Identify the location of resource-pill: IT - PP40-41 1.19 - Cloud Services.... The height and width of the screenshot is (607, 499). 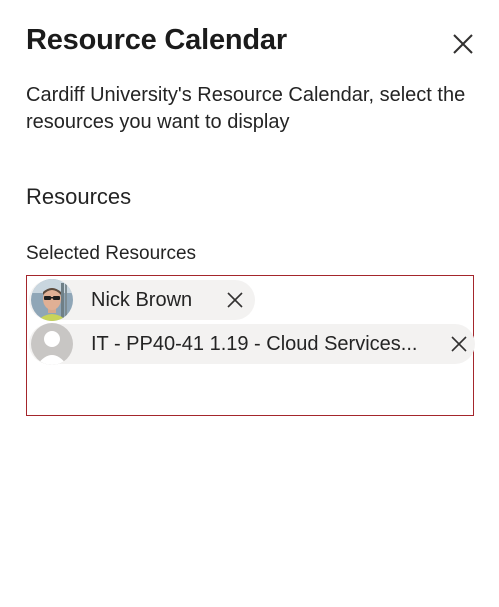
(252, 344).